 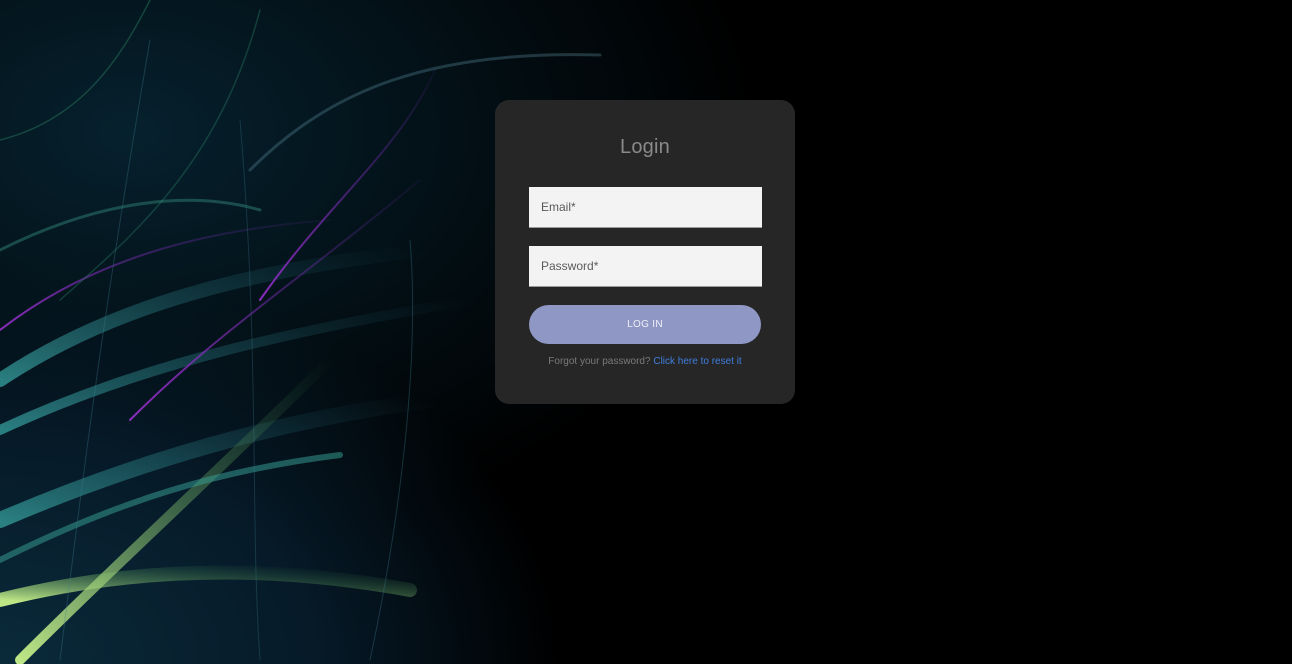 I want to click on reset-password-link: Click here to reset it, so click(x=697, y=361).